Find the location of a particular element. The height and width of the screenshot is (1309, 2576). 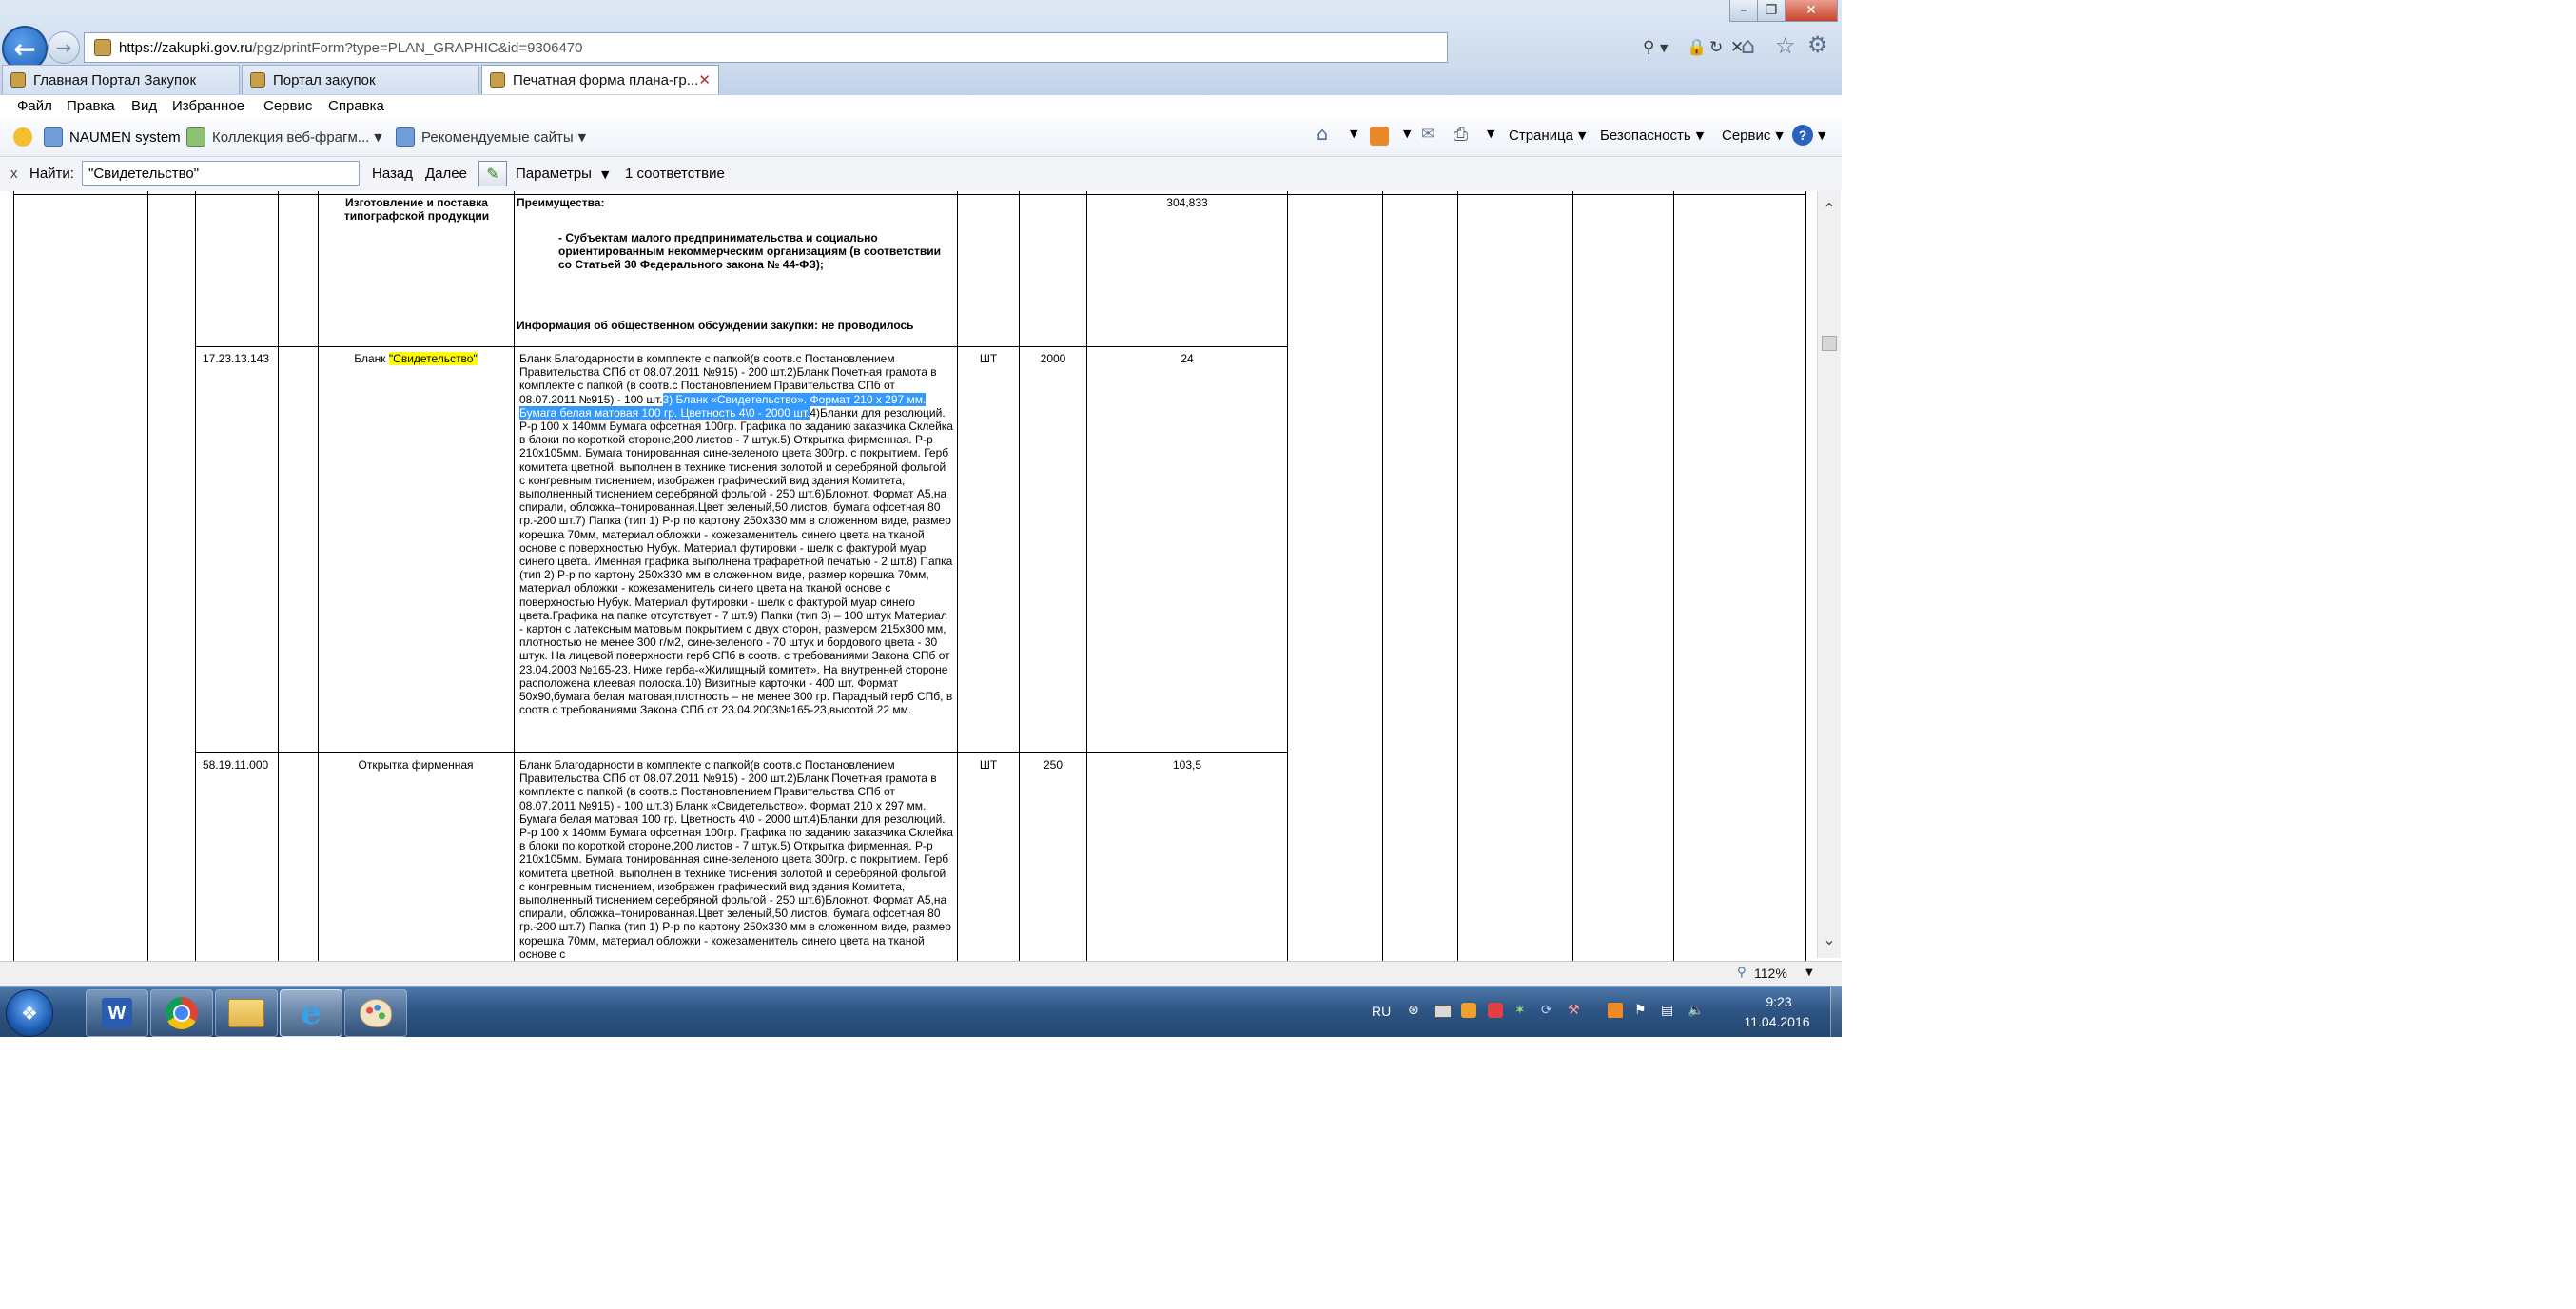

help-button: ? ▼ is located at coordinates (1808, 135).